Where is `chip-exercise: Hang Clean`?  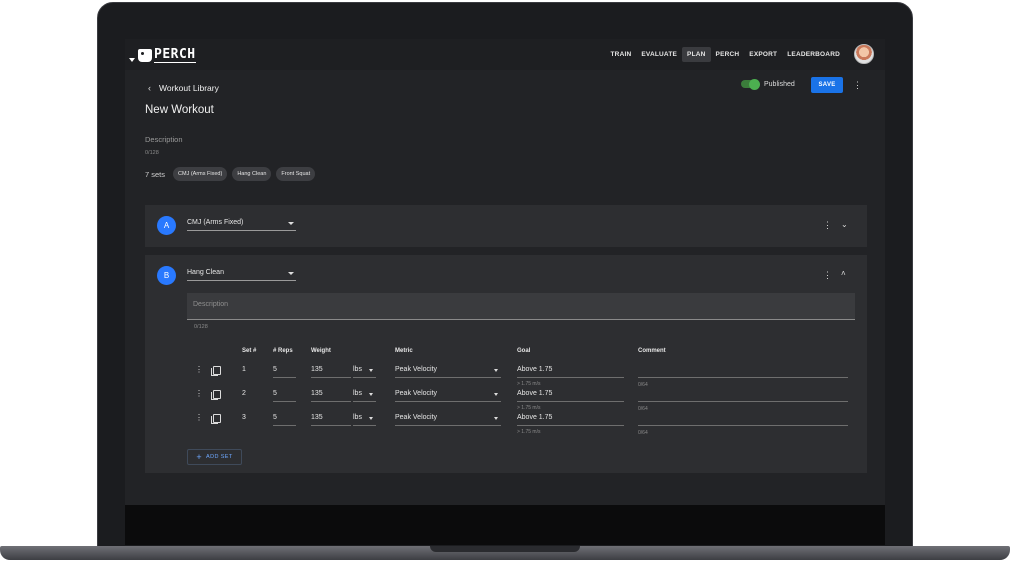 chip-exercise: Hang Clean is located at coordinates (252, 174).